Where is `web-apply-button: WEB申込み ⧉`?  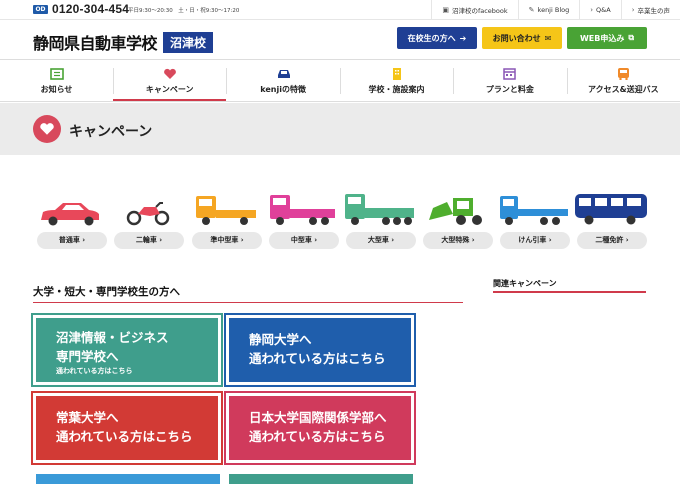
web-apply-button: WEB申込み ⧉ is located at coordinates (607, 38).